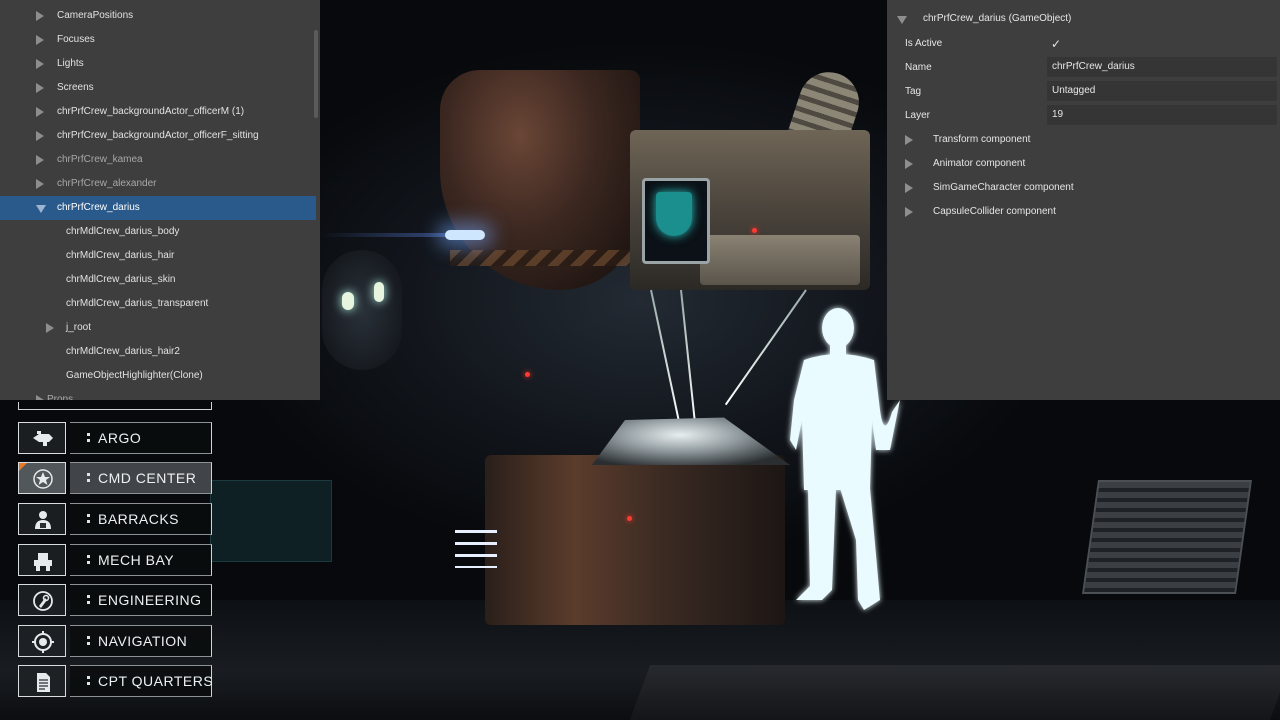  What do you see at coordinates (158, 40) in the screenshot?
I see `hierarchy-item: Focuses` at bounding box center [158, 40].